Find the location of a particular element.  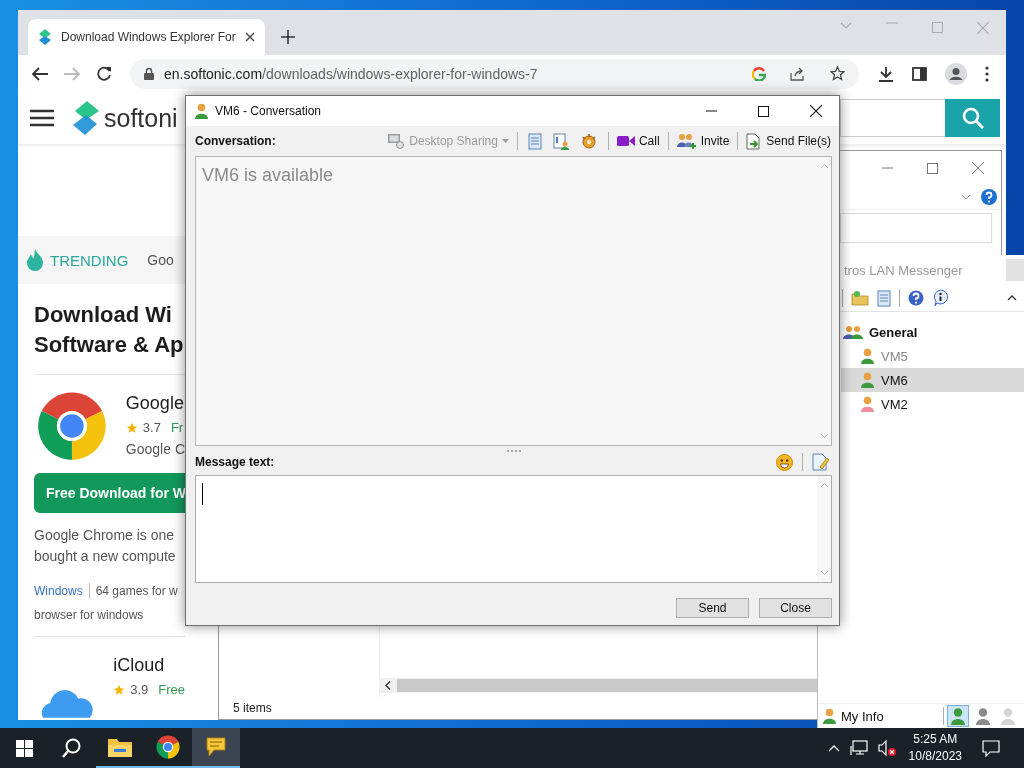

volume-icon is located at coordinates (886, 748).